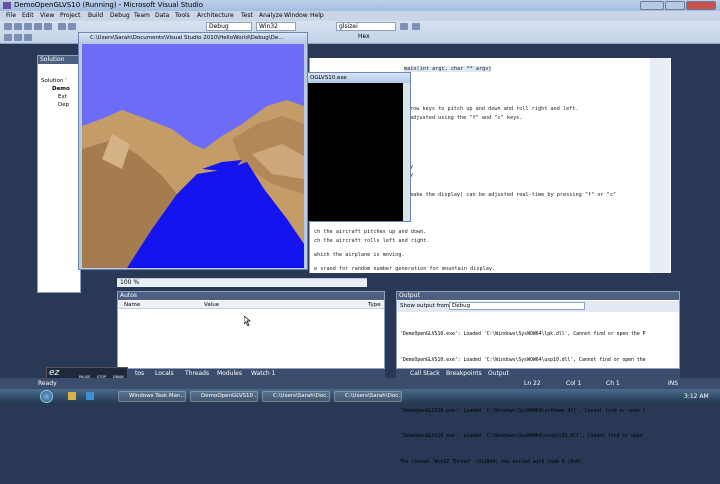  What do you see at coordinates (8, 37) in the screenshot?
I see `continue-icon` at bounding box center [8, 37].